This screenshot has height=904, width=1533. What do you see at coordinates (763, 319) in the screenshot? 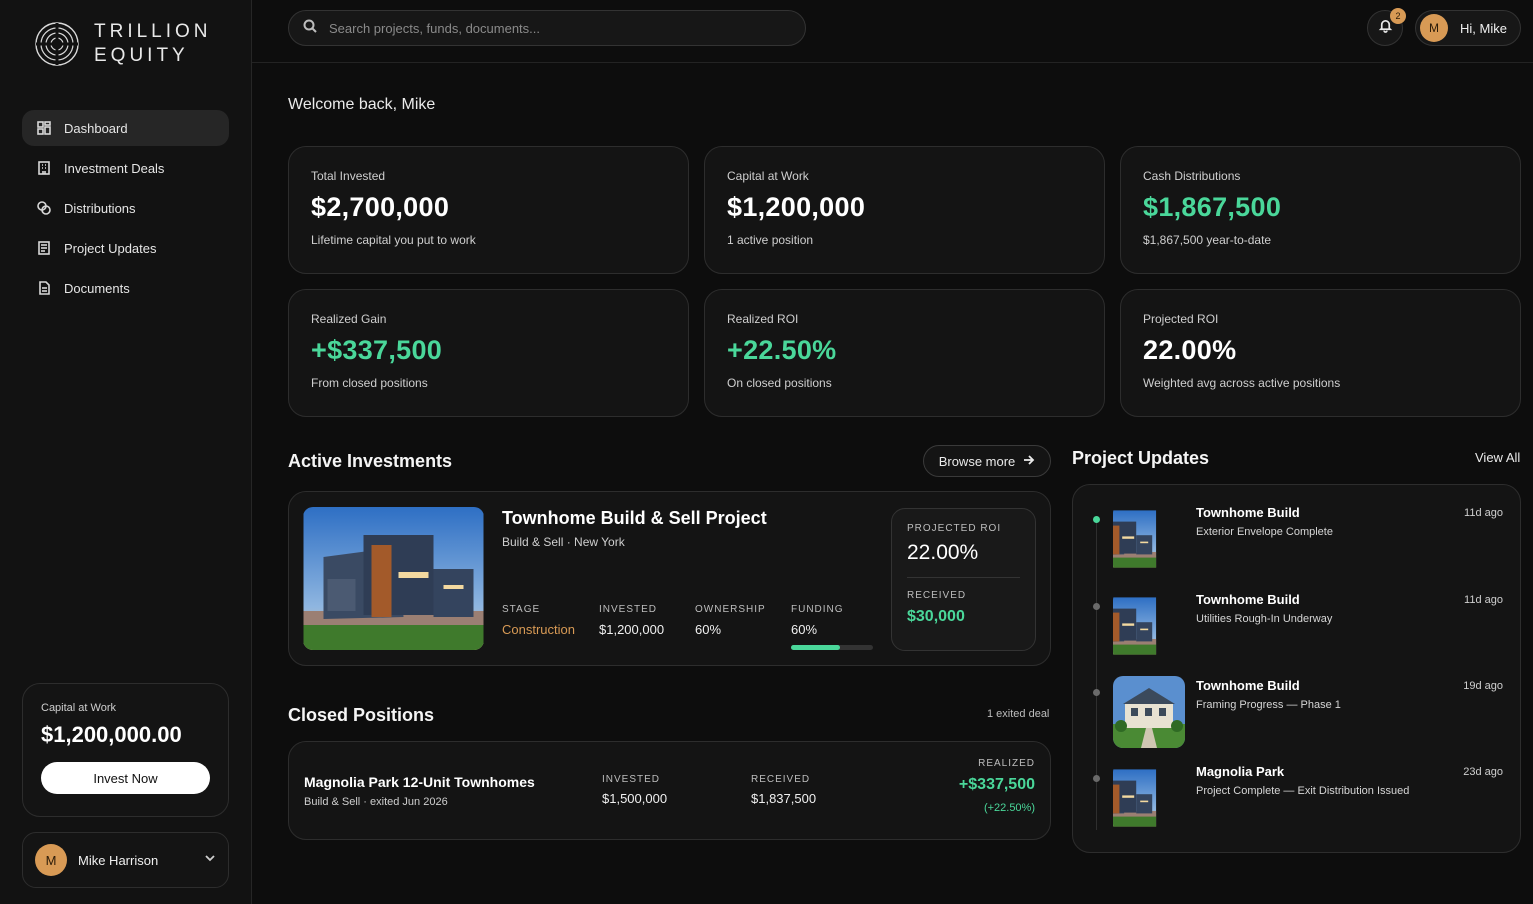
I see `stat-label: Realized ROI` at bounding box center [763, 319].